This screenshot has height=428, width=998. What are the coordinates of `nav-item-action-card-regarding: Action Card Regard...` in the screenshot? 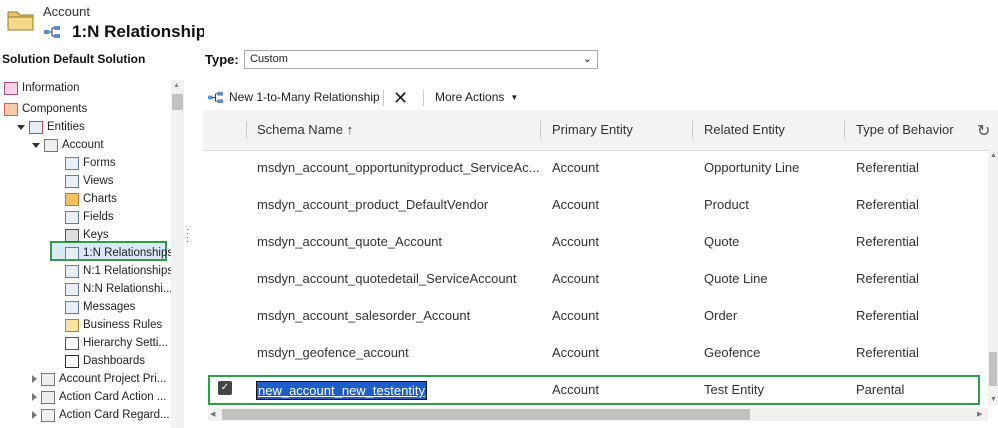 It's located at (101, 415).